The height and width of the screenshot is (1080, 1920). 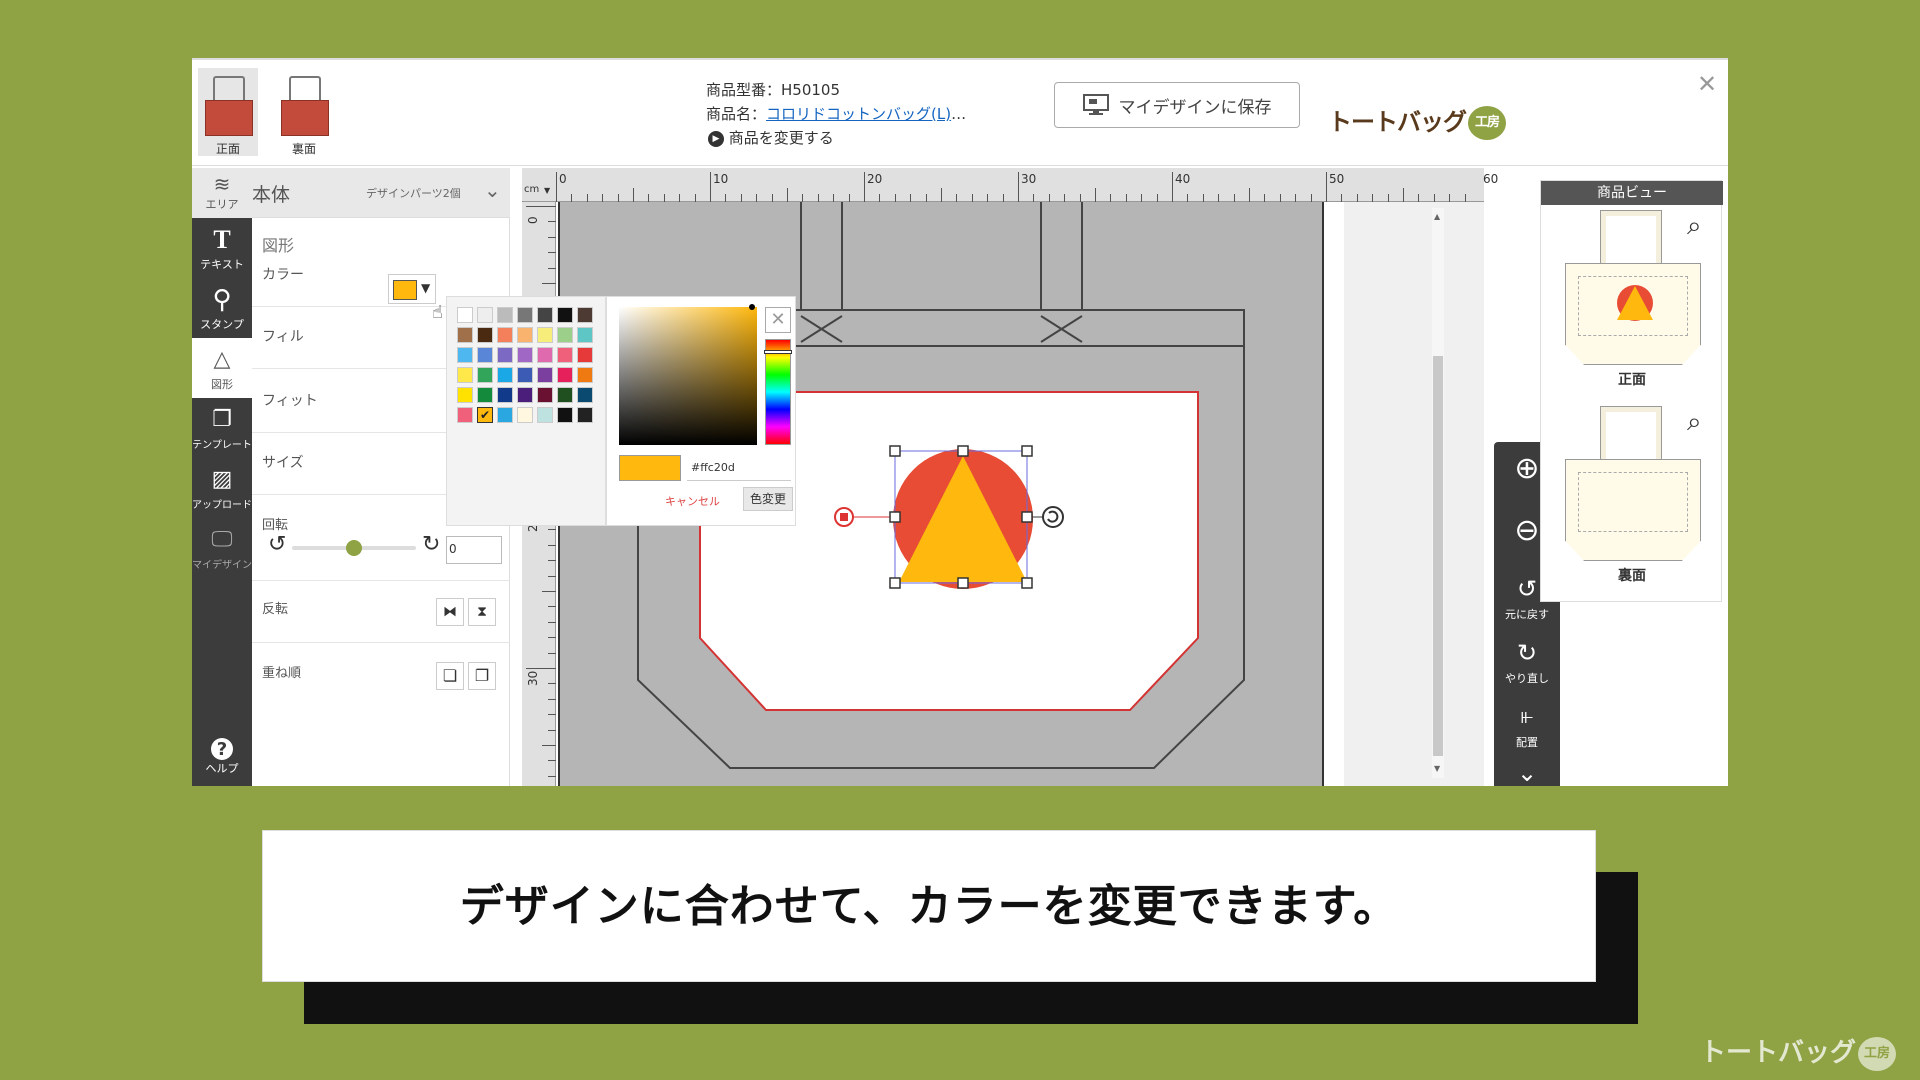 I want to click on product-code: 商品型番：H50105, so click(x=773, y=90).